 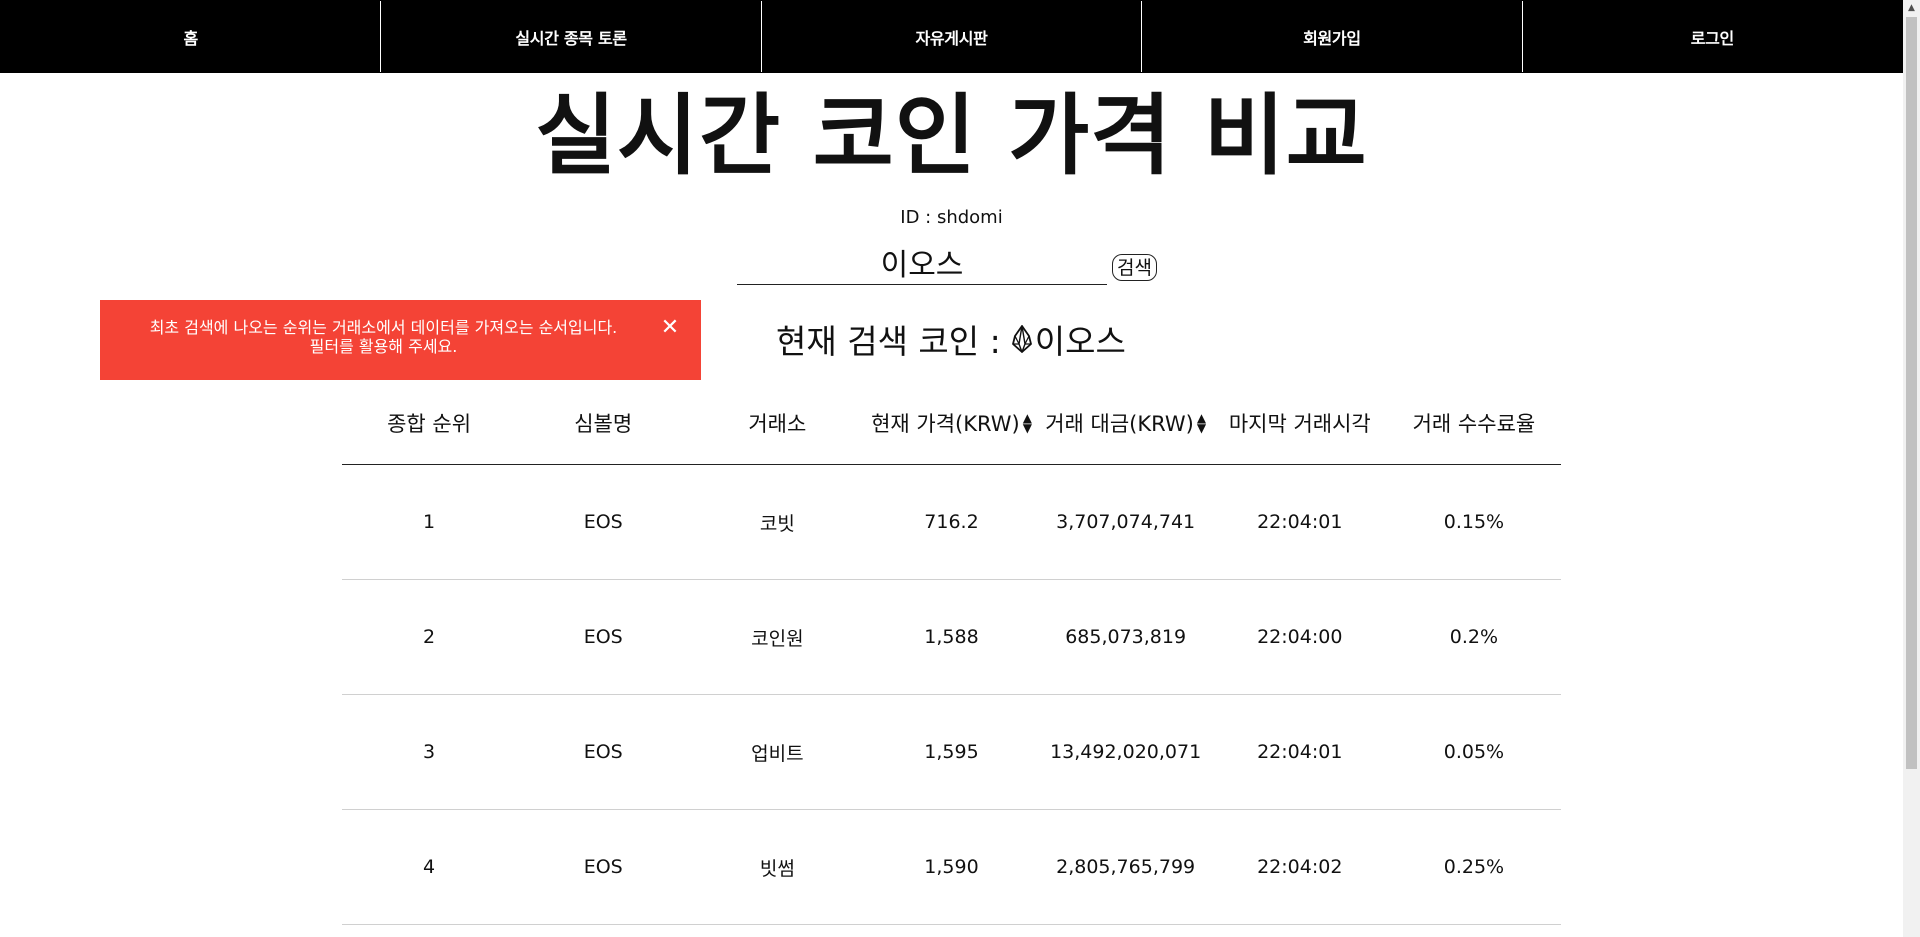 I want to click on cell-fee: 0.15%, so click(x=1474, y=522).